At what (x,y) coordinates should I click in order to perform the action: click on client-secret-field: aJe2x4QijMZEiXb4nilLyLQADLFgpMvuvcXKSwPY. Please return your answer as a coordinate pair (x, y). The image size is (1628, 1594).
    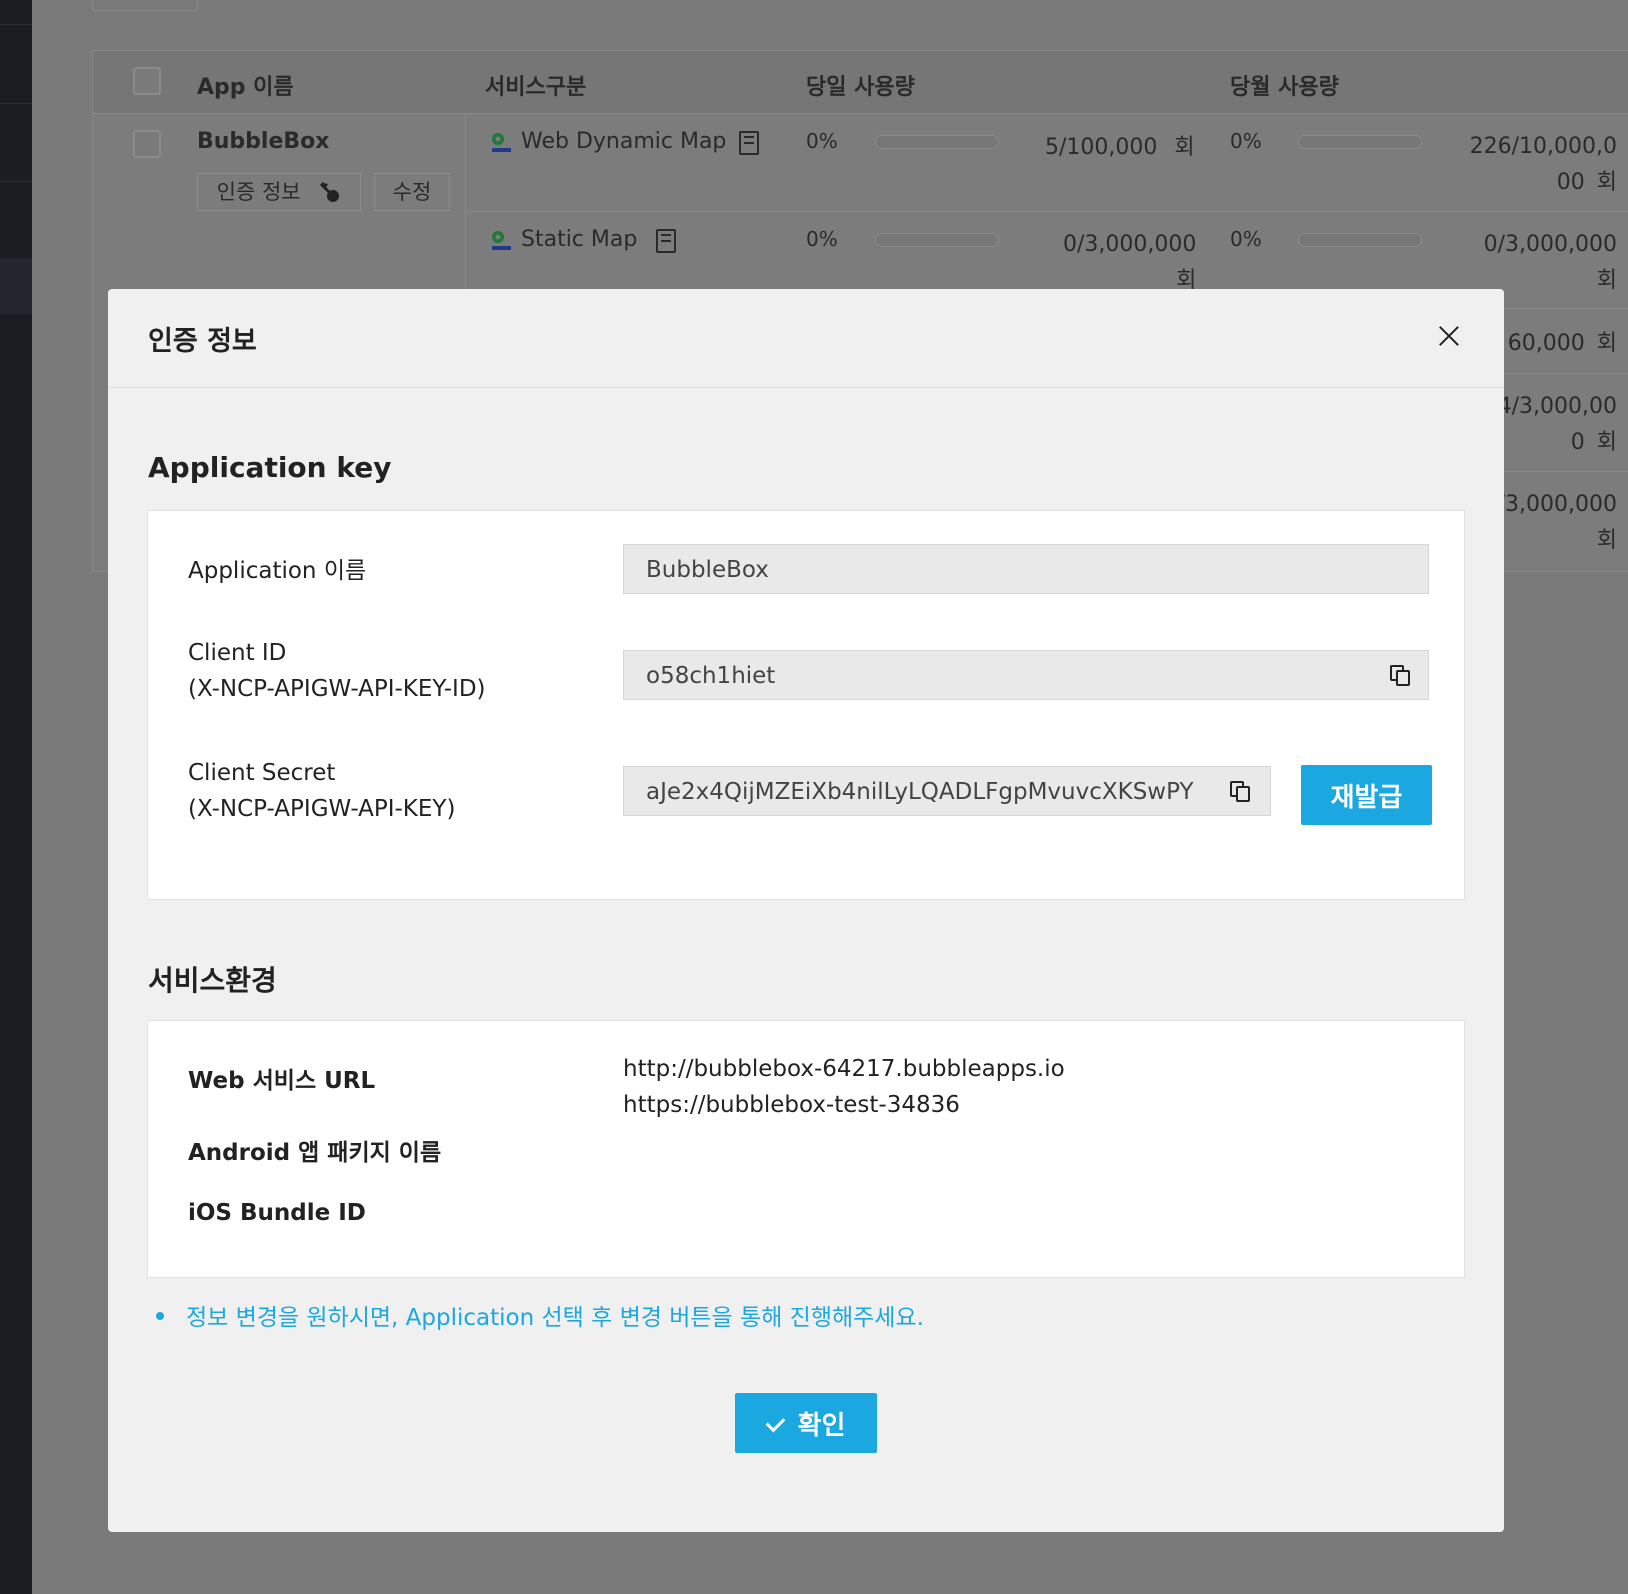
    Looking at the image, I should click on (947, 791).